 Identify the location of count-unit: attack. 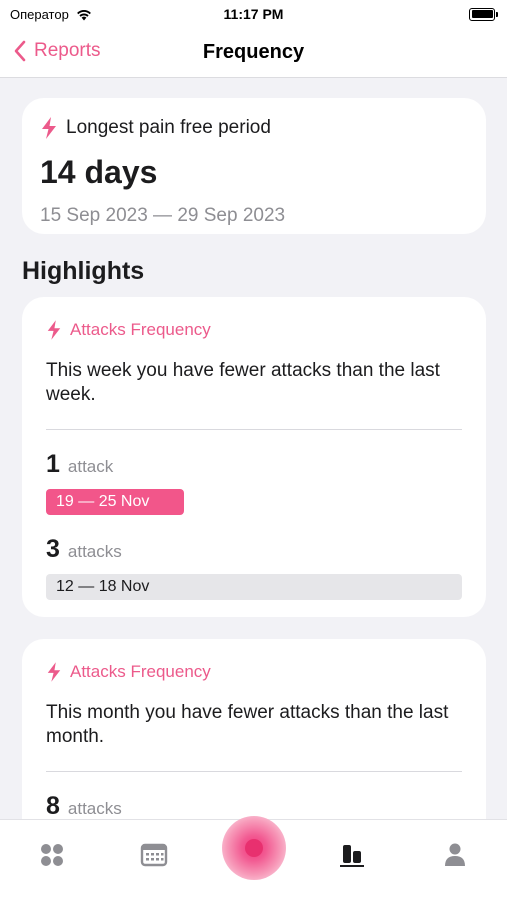
(90, 466).